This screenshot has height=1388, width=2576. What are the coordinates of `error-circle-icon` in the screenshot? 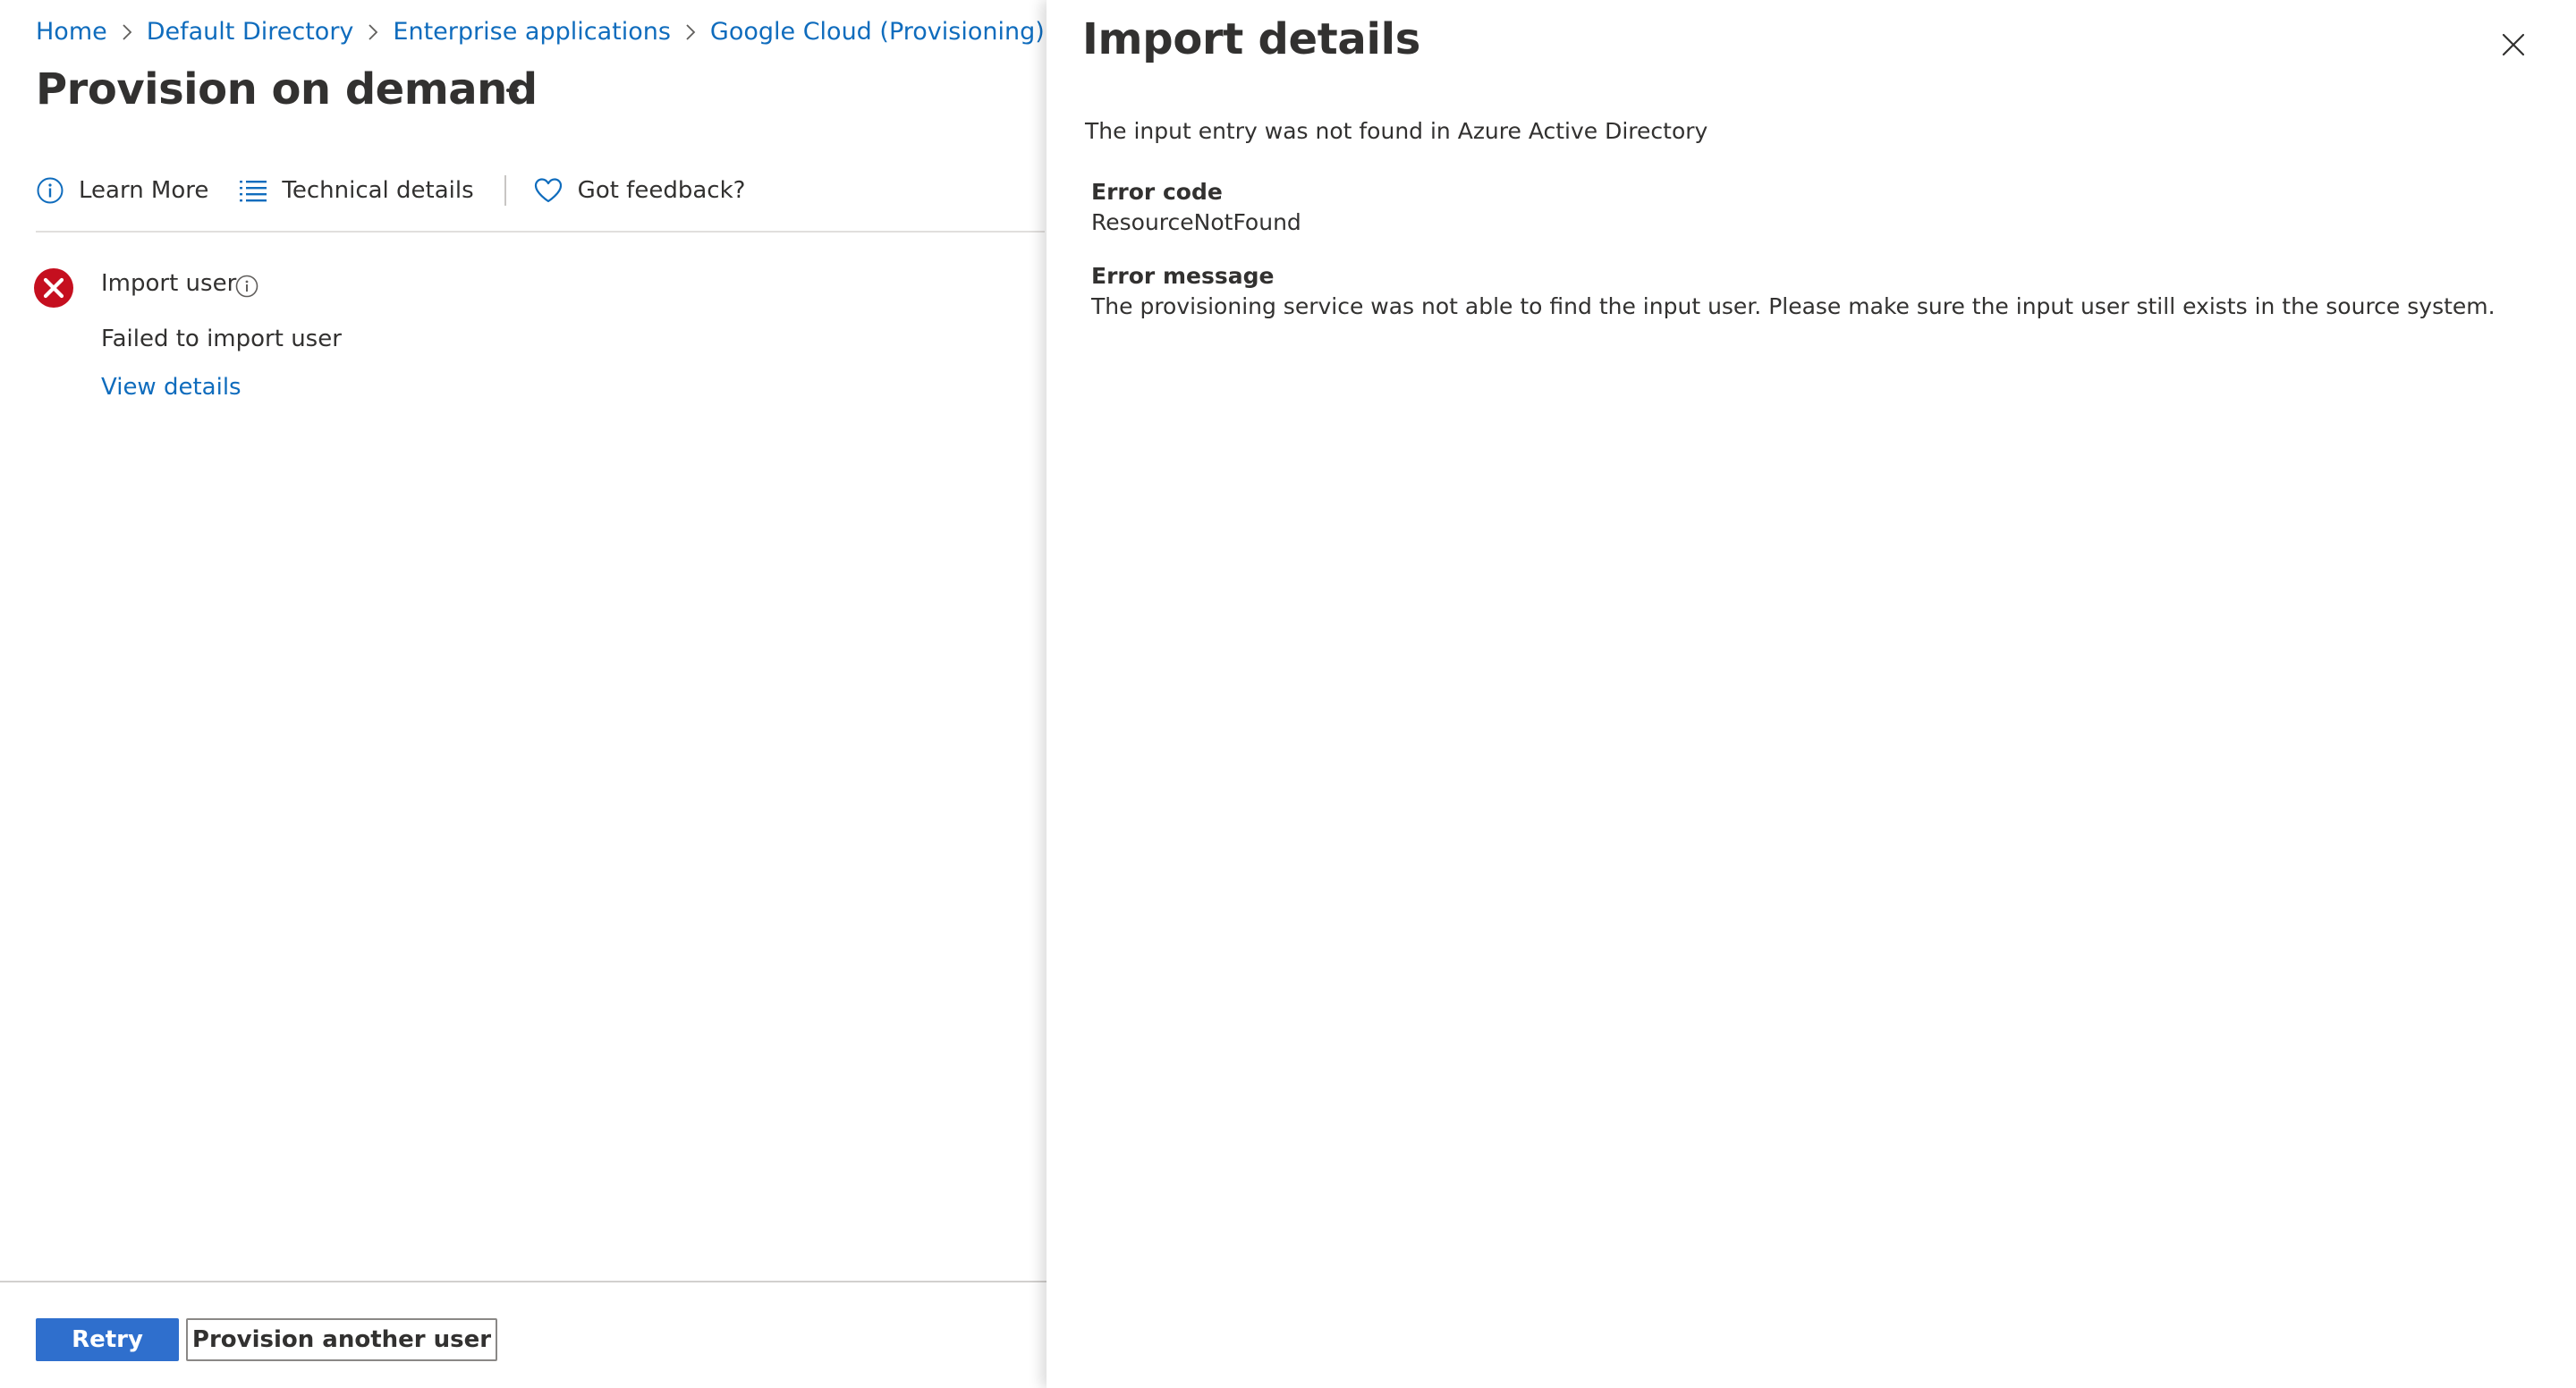 It's located at (53, 288).